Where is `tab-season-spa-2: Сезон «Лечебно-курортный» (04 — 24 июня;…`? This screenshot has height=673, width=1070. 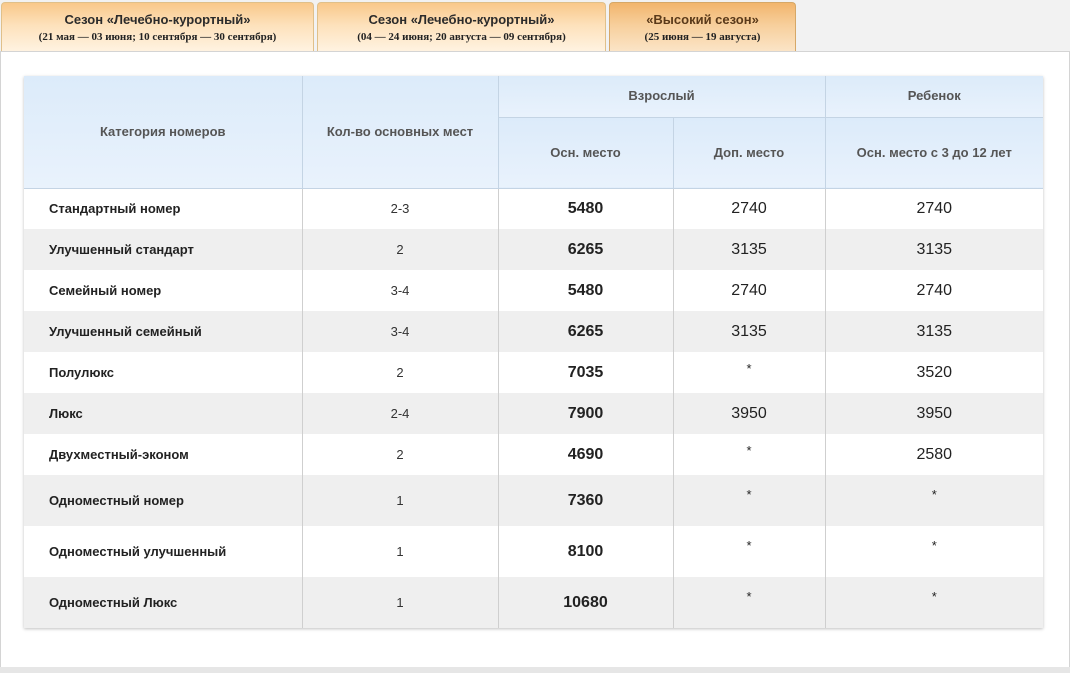 tab-season-spa-2: Сезон «Лечебно-курортный» (04 — 24 июня;… is located at coordinates (461, 27).